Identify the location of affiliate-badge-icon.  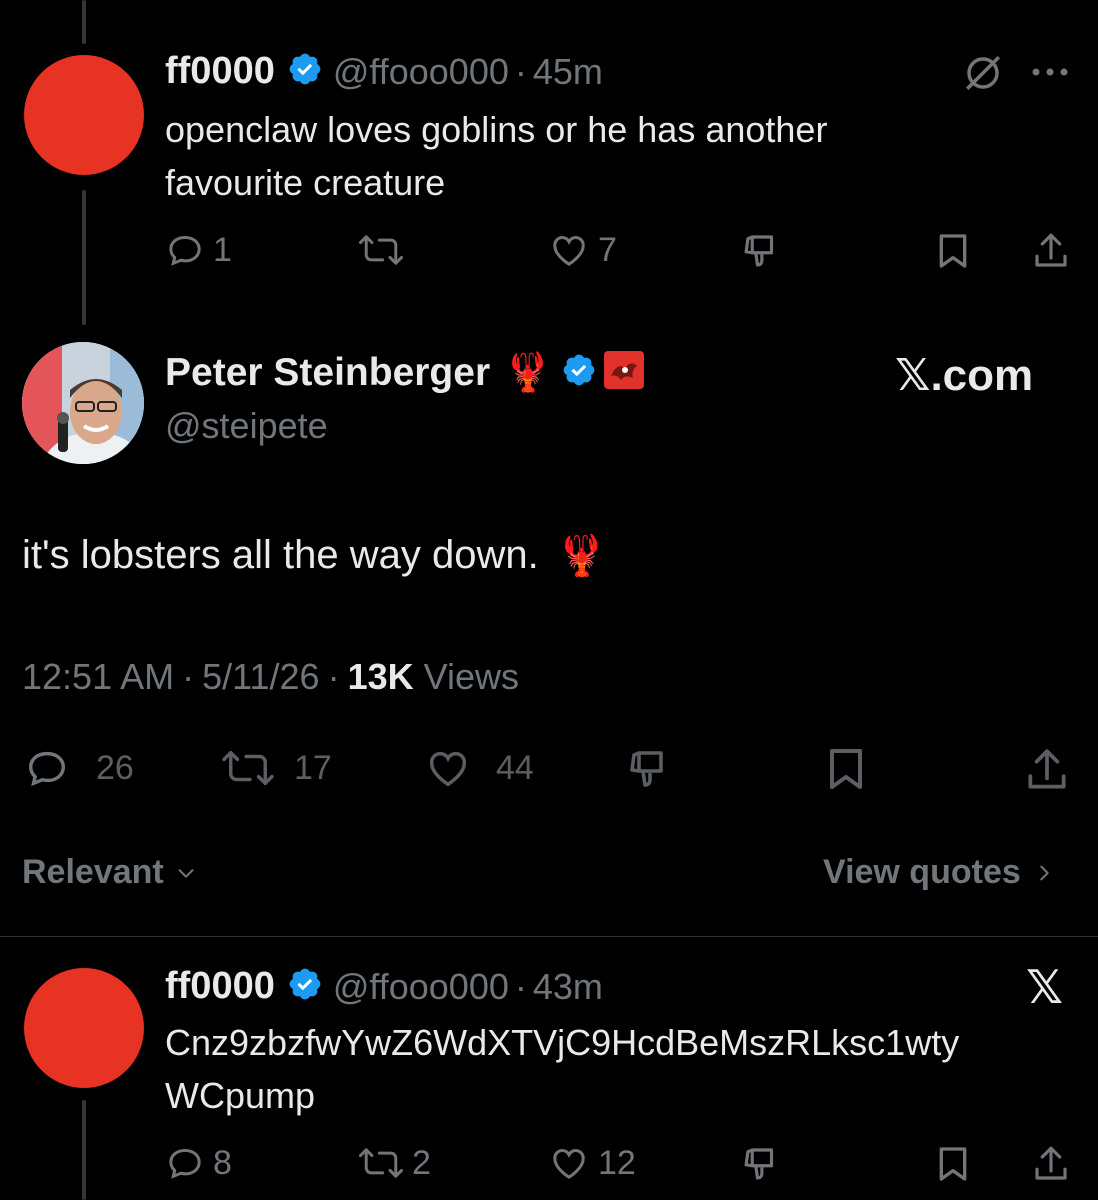
(624, 372).